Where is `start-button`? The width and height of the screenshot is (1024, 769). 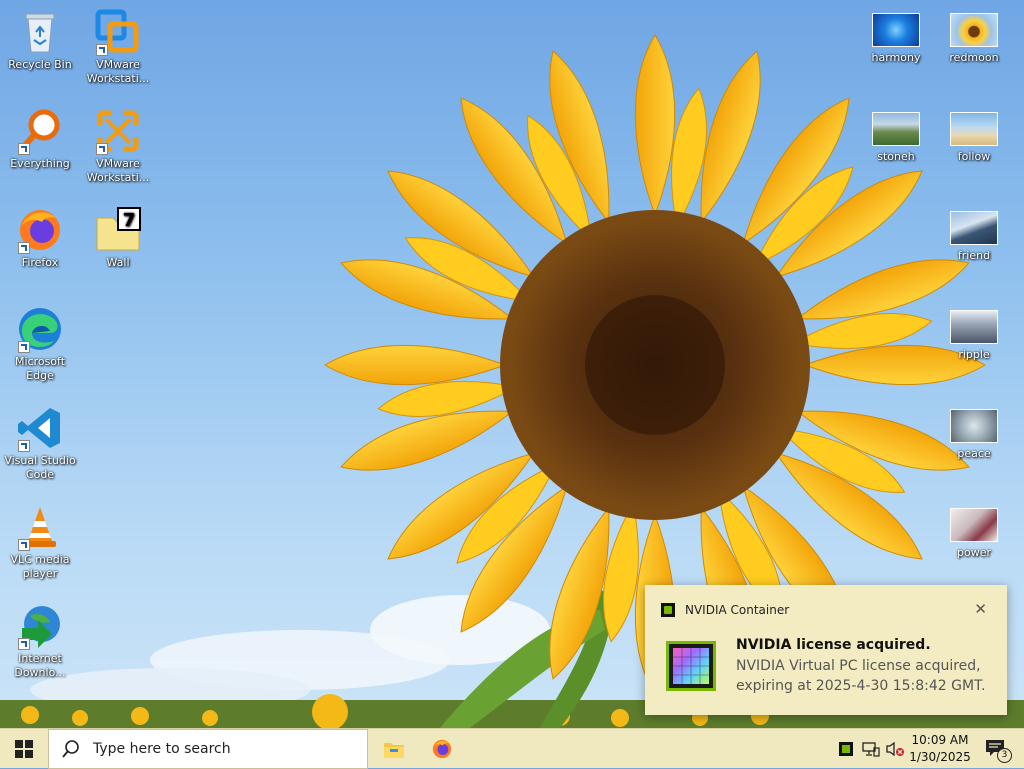
start-button is located at coordinates (24, 749).